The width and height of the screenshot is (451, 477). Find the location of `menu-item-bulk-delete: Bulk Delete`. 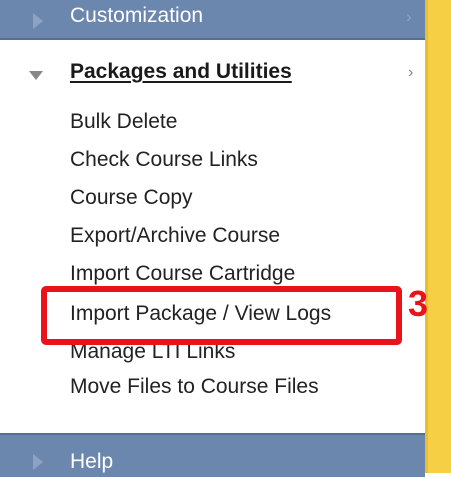

menu-item-bulk-delete: Bulk Delete is located at coordinates (123, 122).